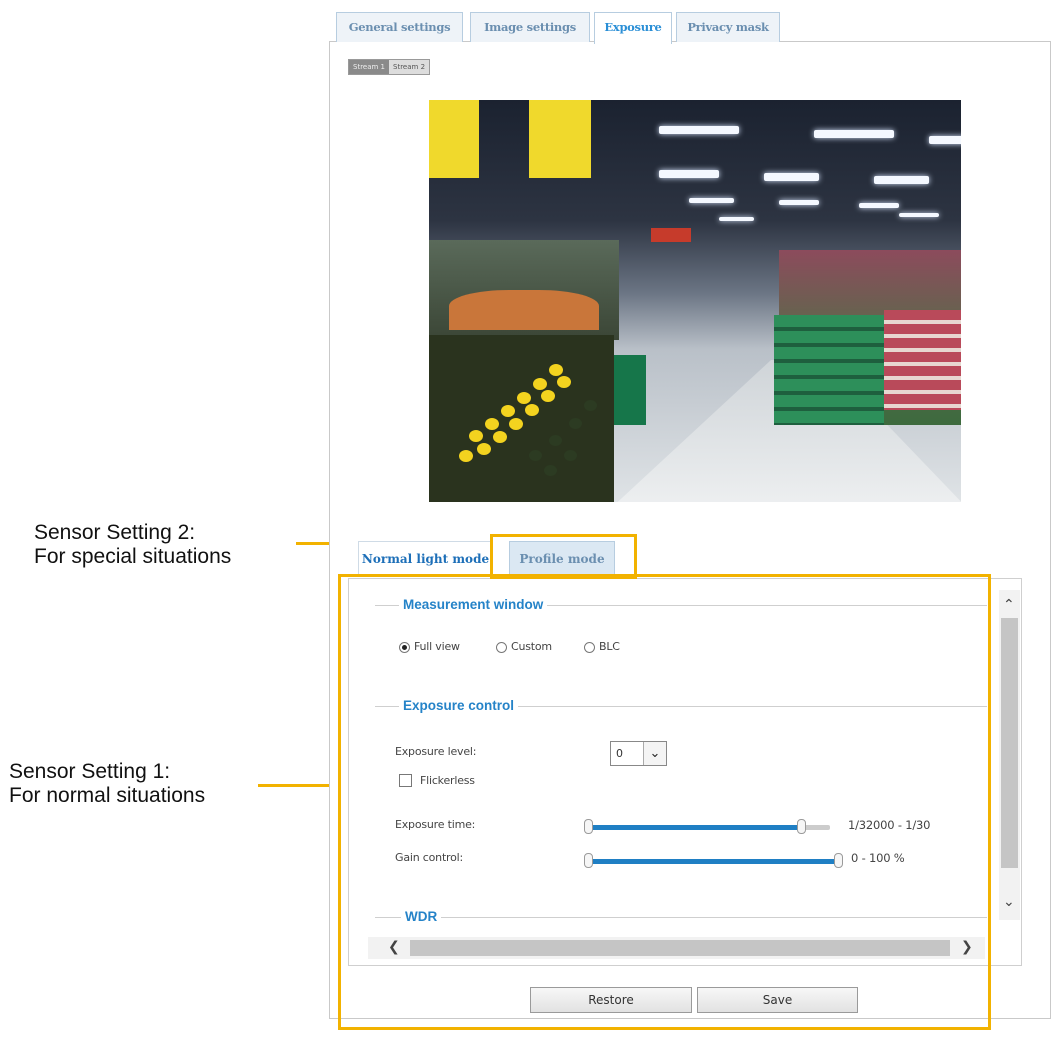 Image resolution: width=1062 pixels, height=1059 pixels. I want to click on exposure-time-max-handle, so click(801, 826).